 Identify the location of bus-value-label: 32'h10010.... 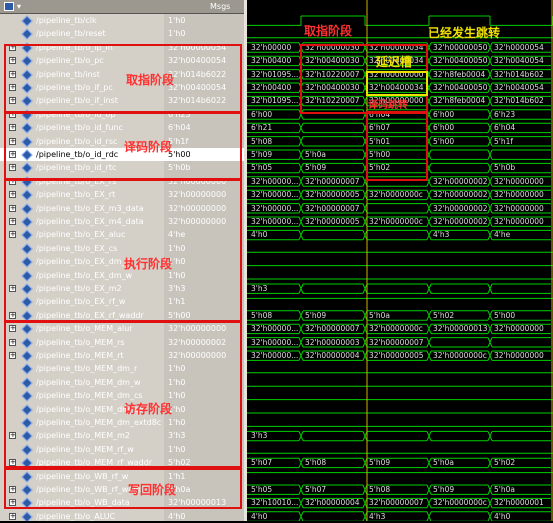
(275, 503).